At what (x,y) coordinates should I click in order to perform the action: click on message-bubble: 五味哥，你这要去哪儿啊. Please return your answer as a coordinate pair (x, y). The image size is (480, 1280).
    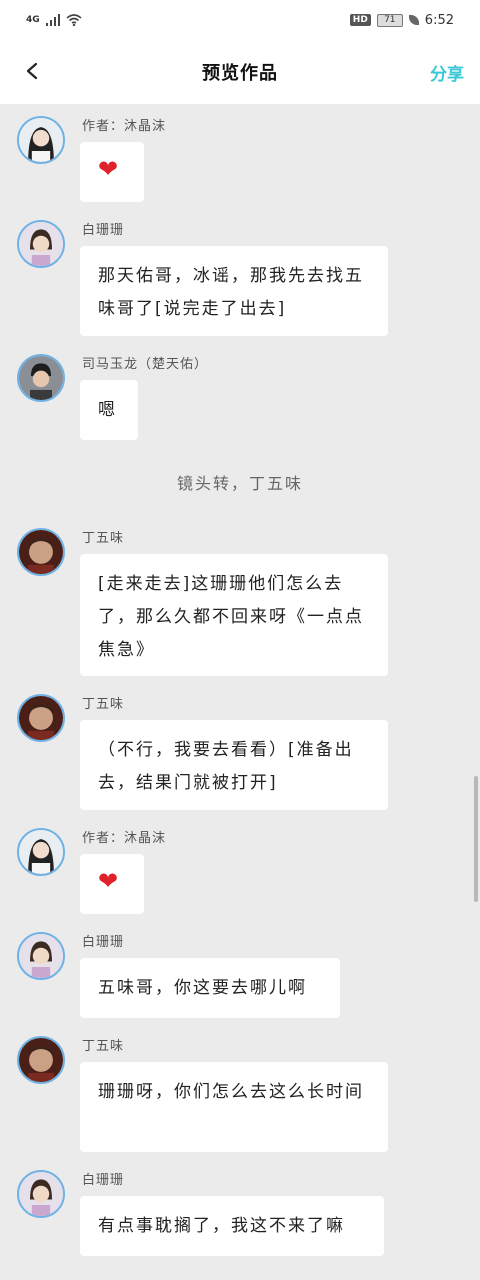
    Looking at the image, I should click on (210, 988).